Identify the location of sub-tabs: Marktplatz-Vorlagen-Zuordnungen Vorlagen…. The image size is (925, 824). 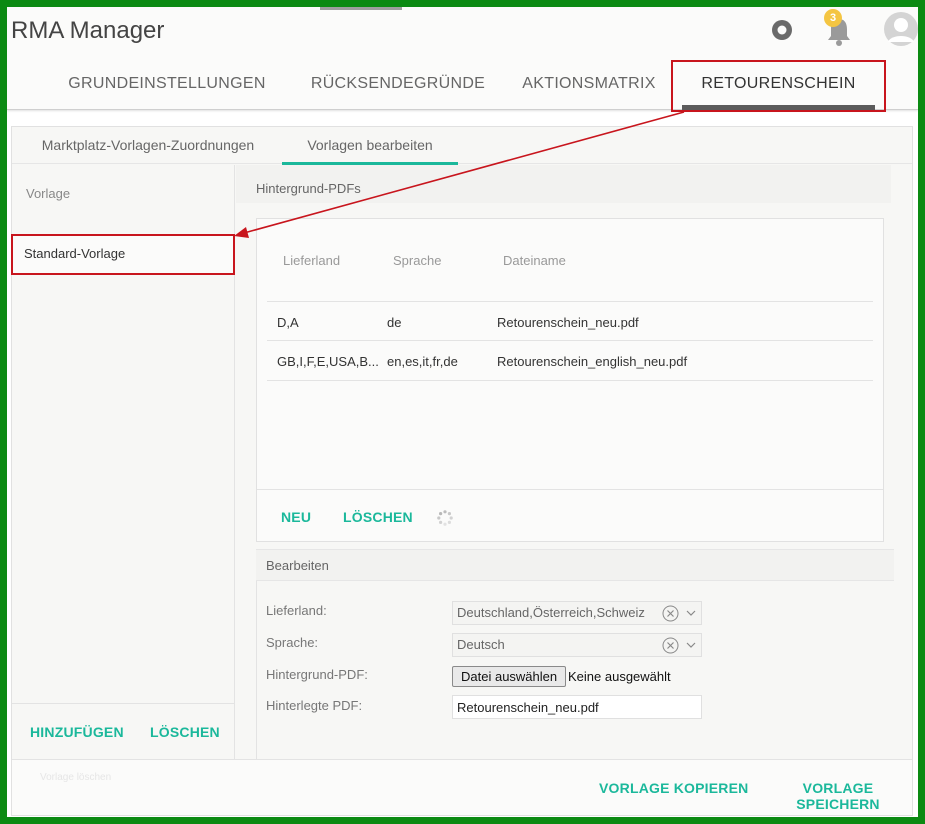
(462, 146).